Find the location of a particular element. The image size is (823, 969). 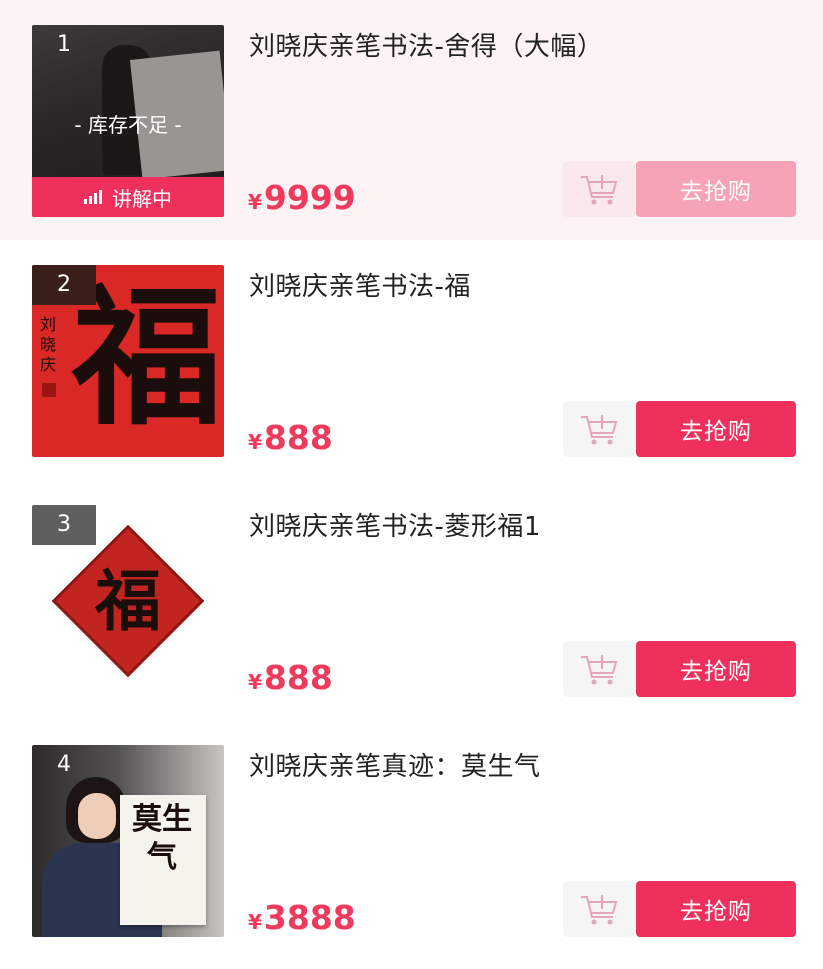

product-title: 刘晓庆亲笔真迹：莫生气 is located at coordinates (395, 764).